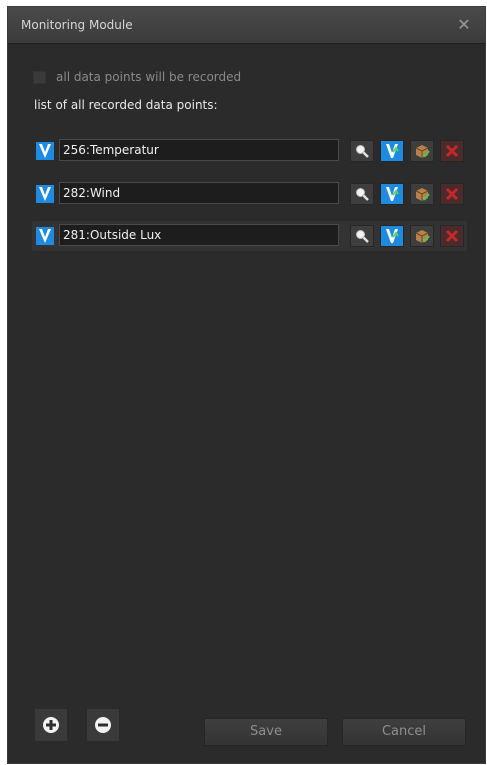 This screenshot has width=487, height=765. Describe the element at coordinates (39, 77) in the screenshot. I see `record-all-checkbox` at that location.